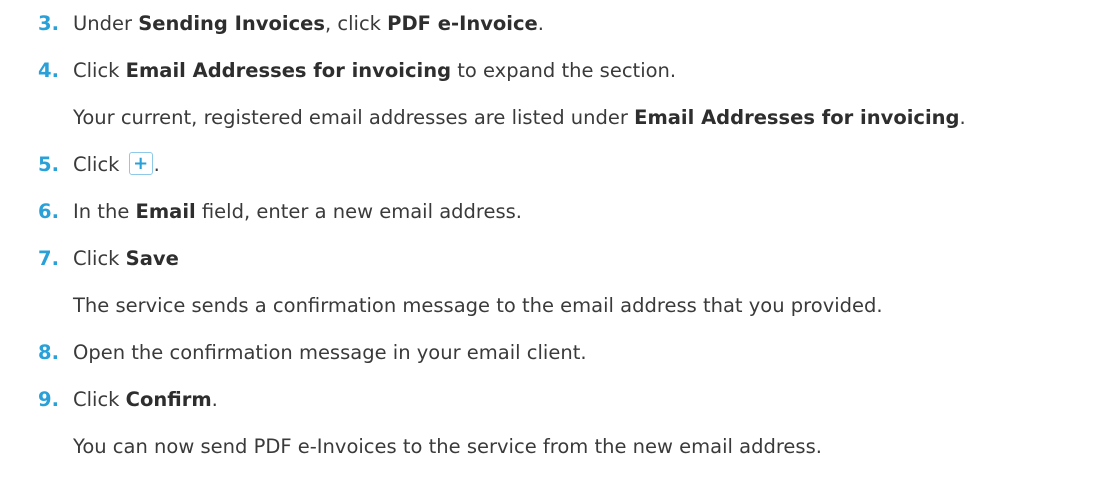  What do you see at coordinates (577, 407) in the screenshot?
I see `step-9: 9. Click Confirm.` at bounding box center [577, 407].